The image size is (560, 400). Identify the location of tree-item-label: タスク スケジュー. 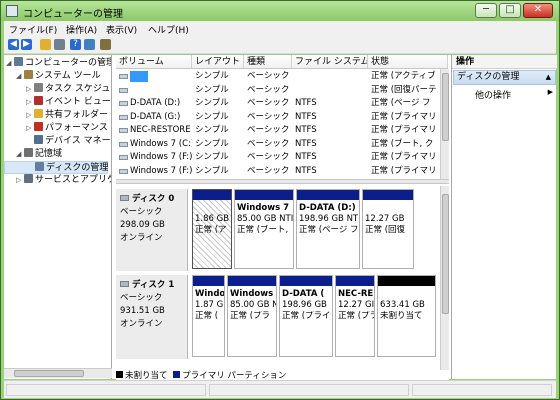
(78, 89).